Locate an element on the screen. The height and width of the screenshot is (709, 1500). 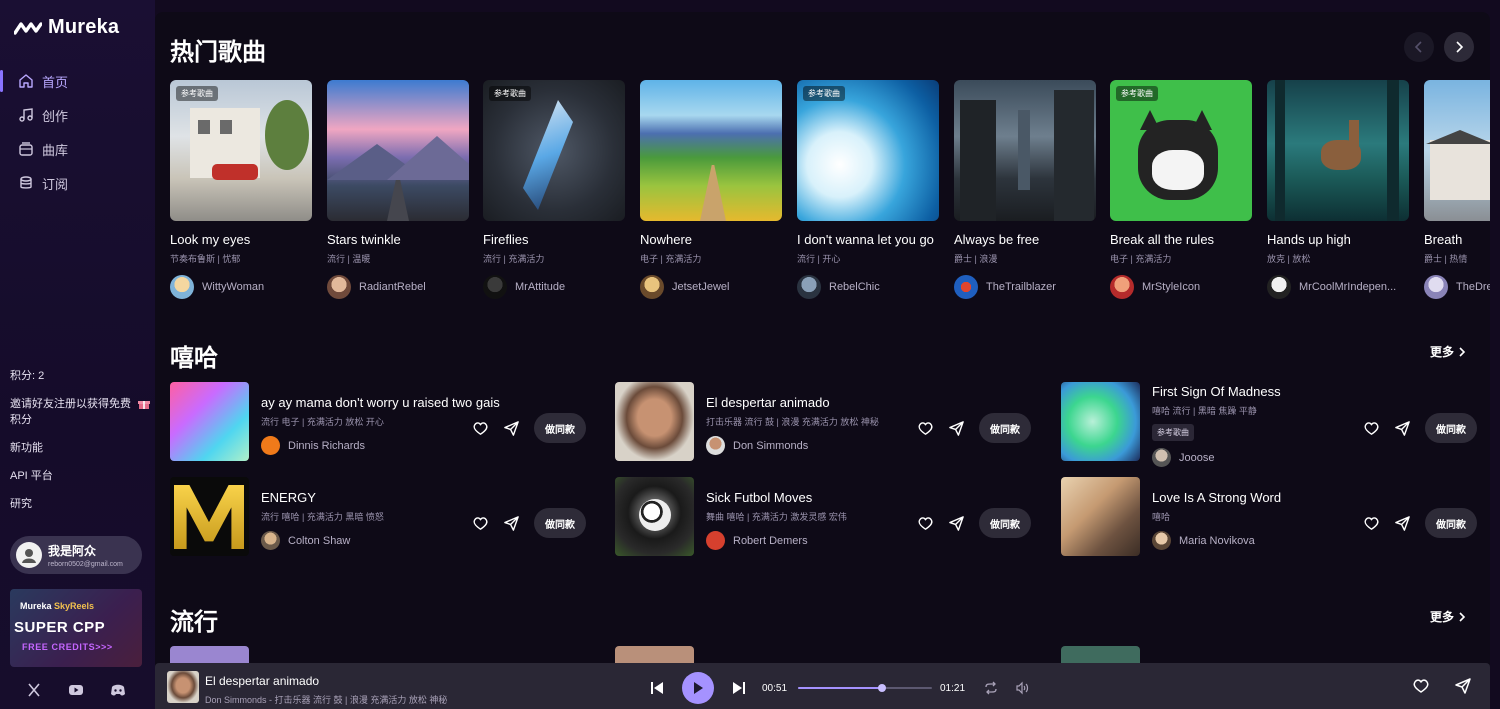
song-title: Sick Futbol Moves is located at coordinates (811, 497).